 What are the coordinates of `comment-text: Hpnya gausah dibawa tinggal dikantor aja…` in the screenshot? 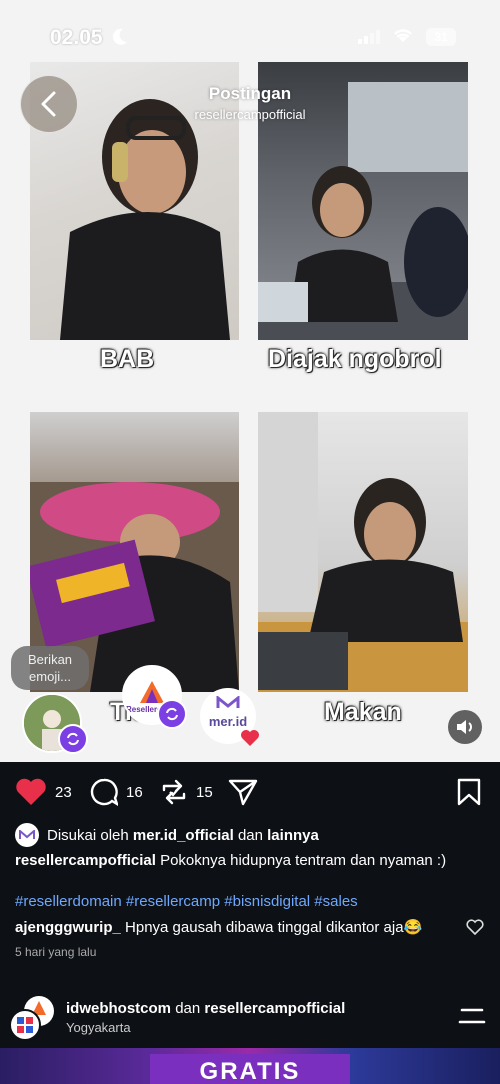 It's located at (274, 927).